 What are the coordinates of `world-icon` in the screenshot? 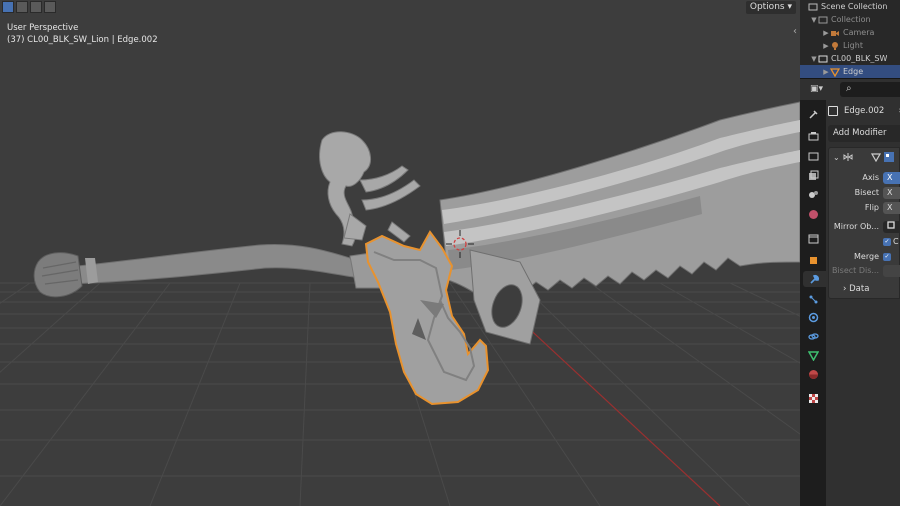 It's located at (813, 214).